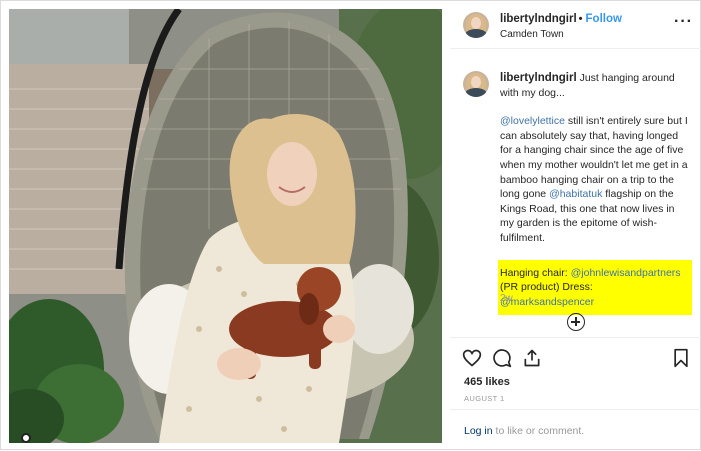 The height and width of the screenshot is (451, 701). I want to click on avatar, so click(476, 25).